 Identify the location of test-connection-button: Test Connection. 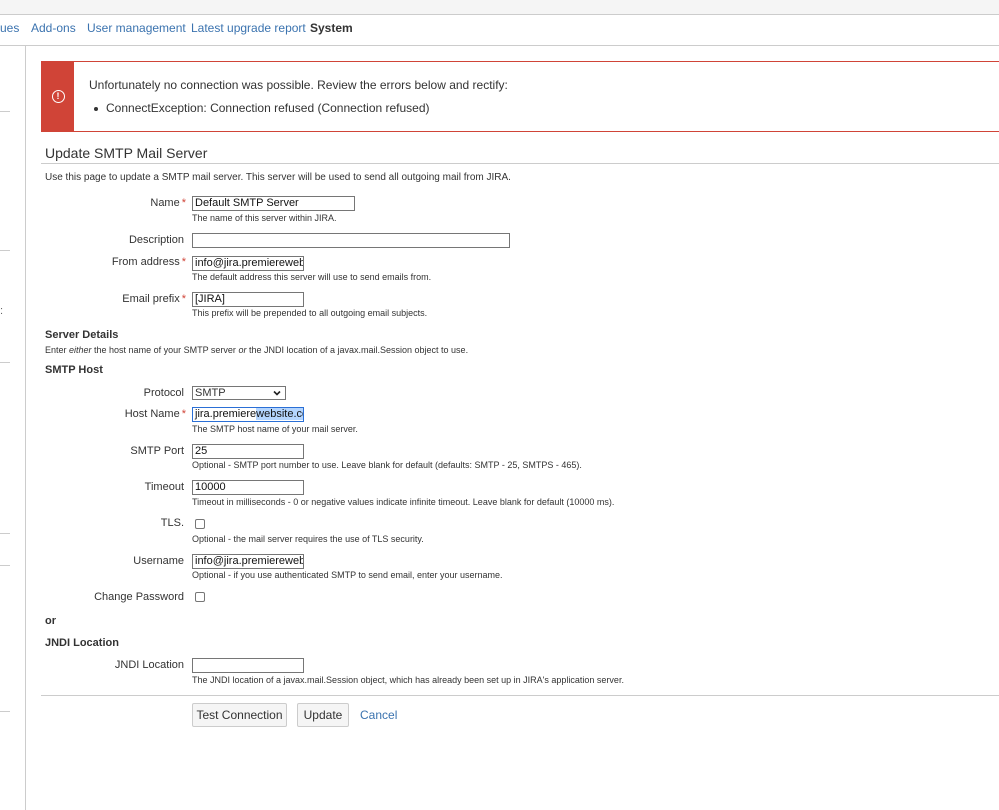
(239, 715).